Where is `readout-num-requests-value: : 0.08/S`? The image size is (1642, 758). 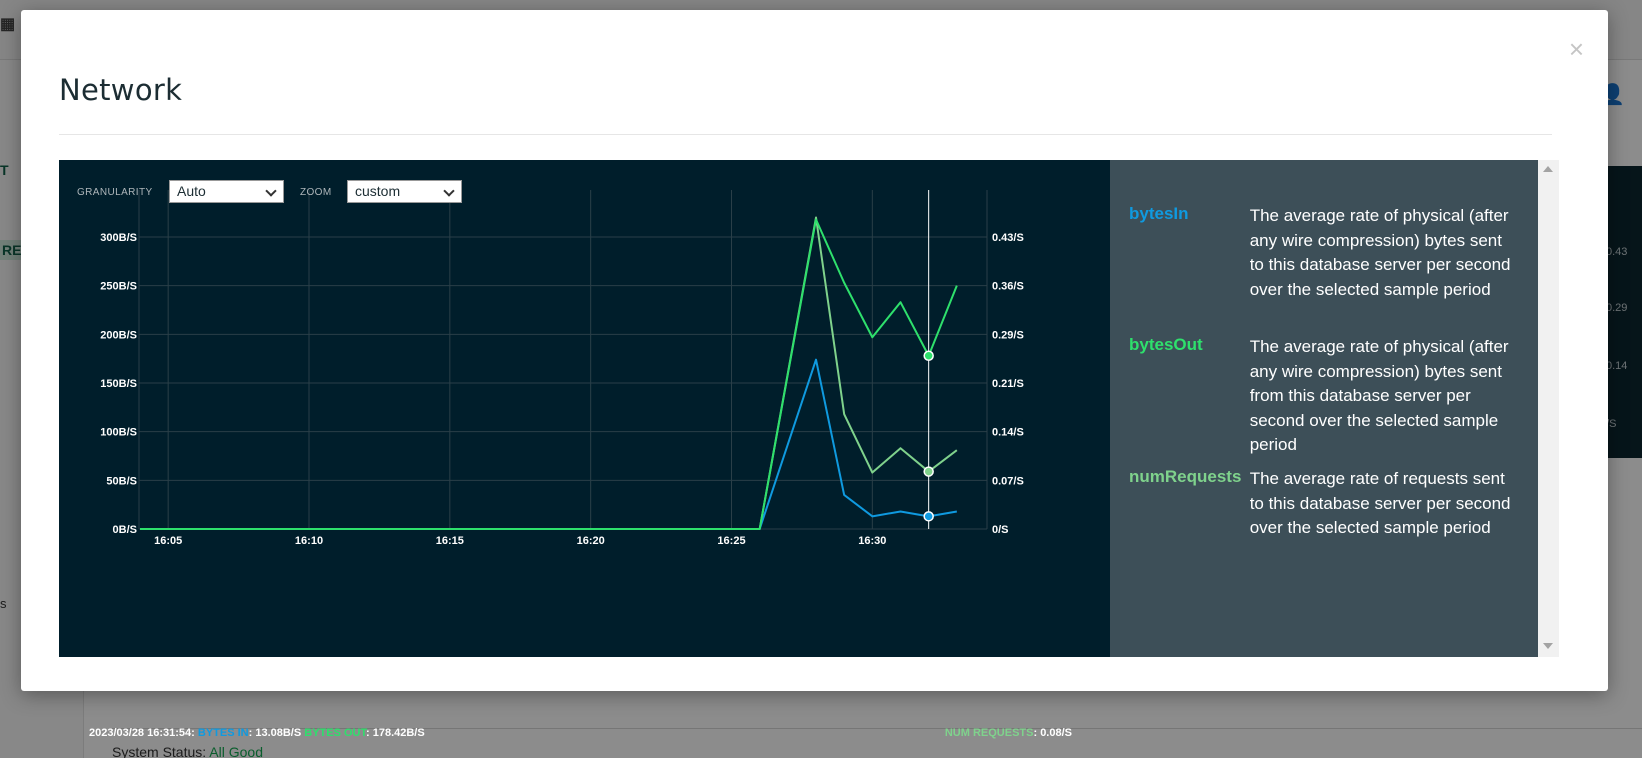
readout-num-requests-value: : 0.08/S is located at coordinates (1052, 733).